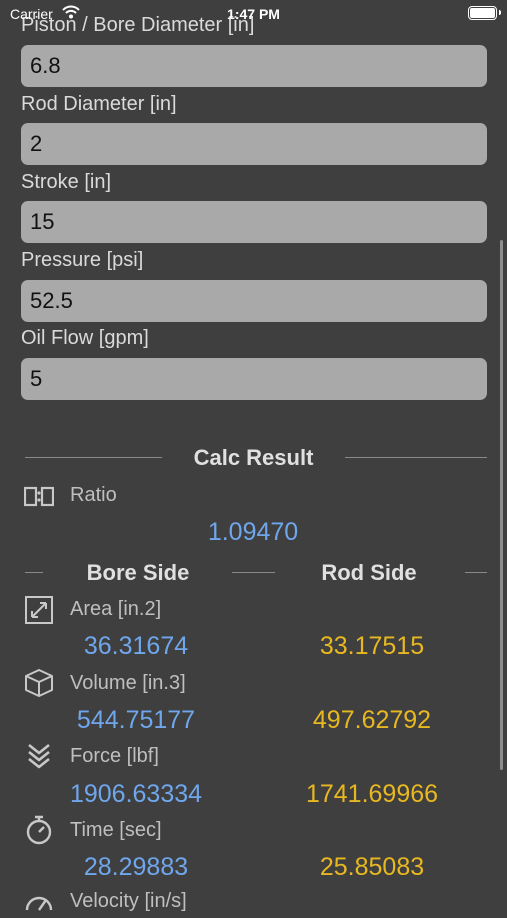  What do you see at coordinates (369, 572) in the screenshot?
I see `rod-side-header: Rod Side` at bounding box center [369, 572].